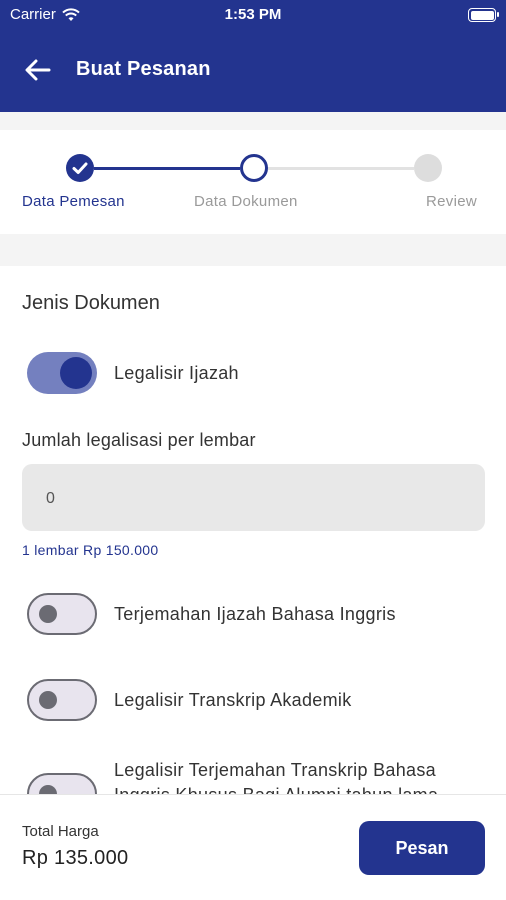 This screenshot has width=506, height=900. I want to click on toggle-legalisir-transkrip, so click(62, 700).